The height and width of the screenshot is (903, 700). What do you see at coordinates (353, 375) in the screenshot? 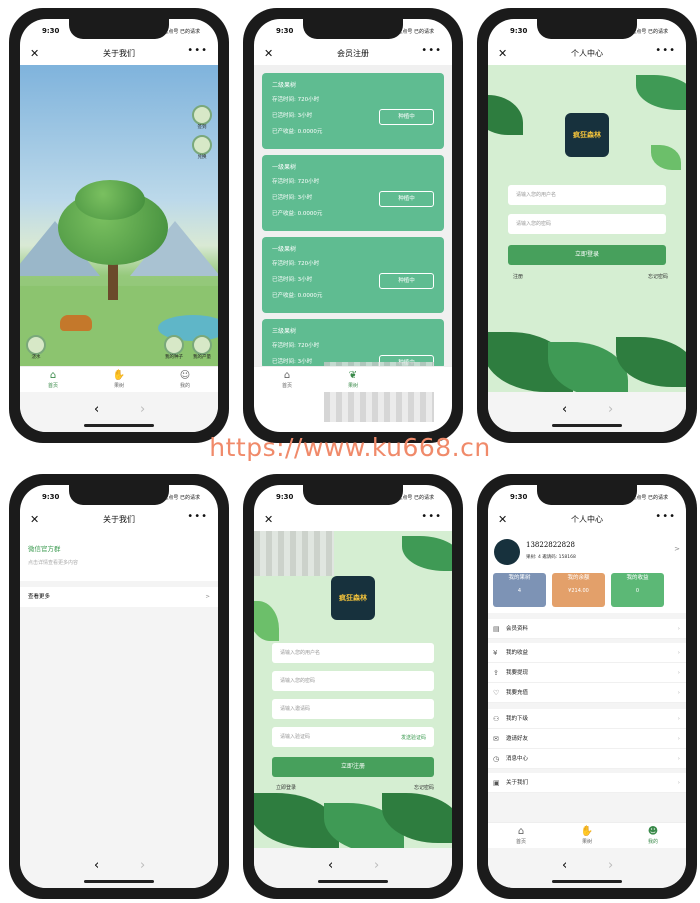
I see `leaf-icon: ❦` at bounding box center [353, 375].